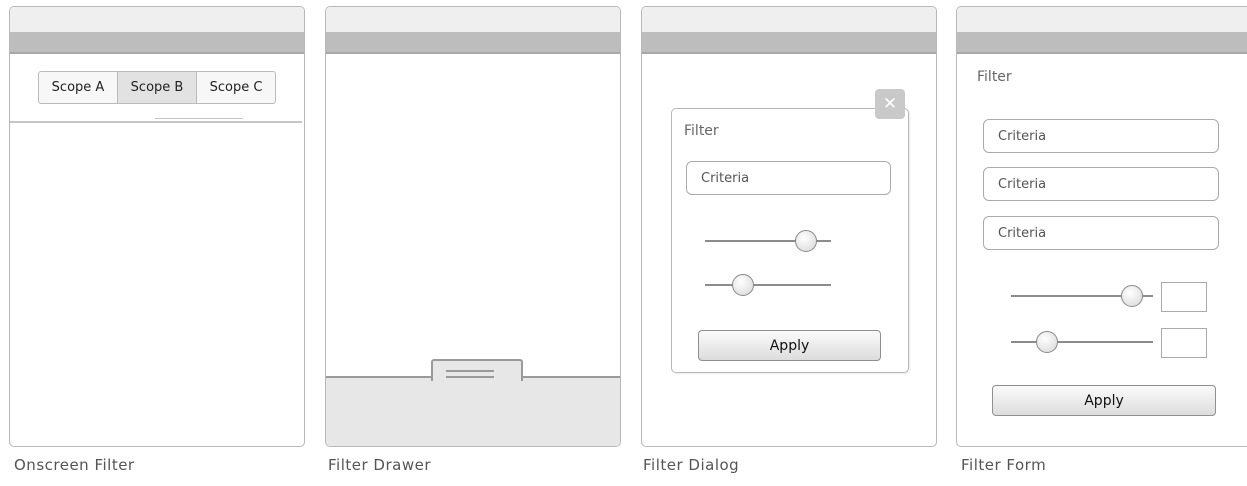 This screenshot has height=486, width=1247. I want to click on caption-onscreen-filter: Onscreen Filter, so click(74, 465).